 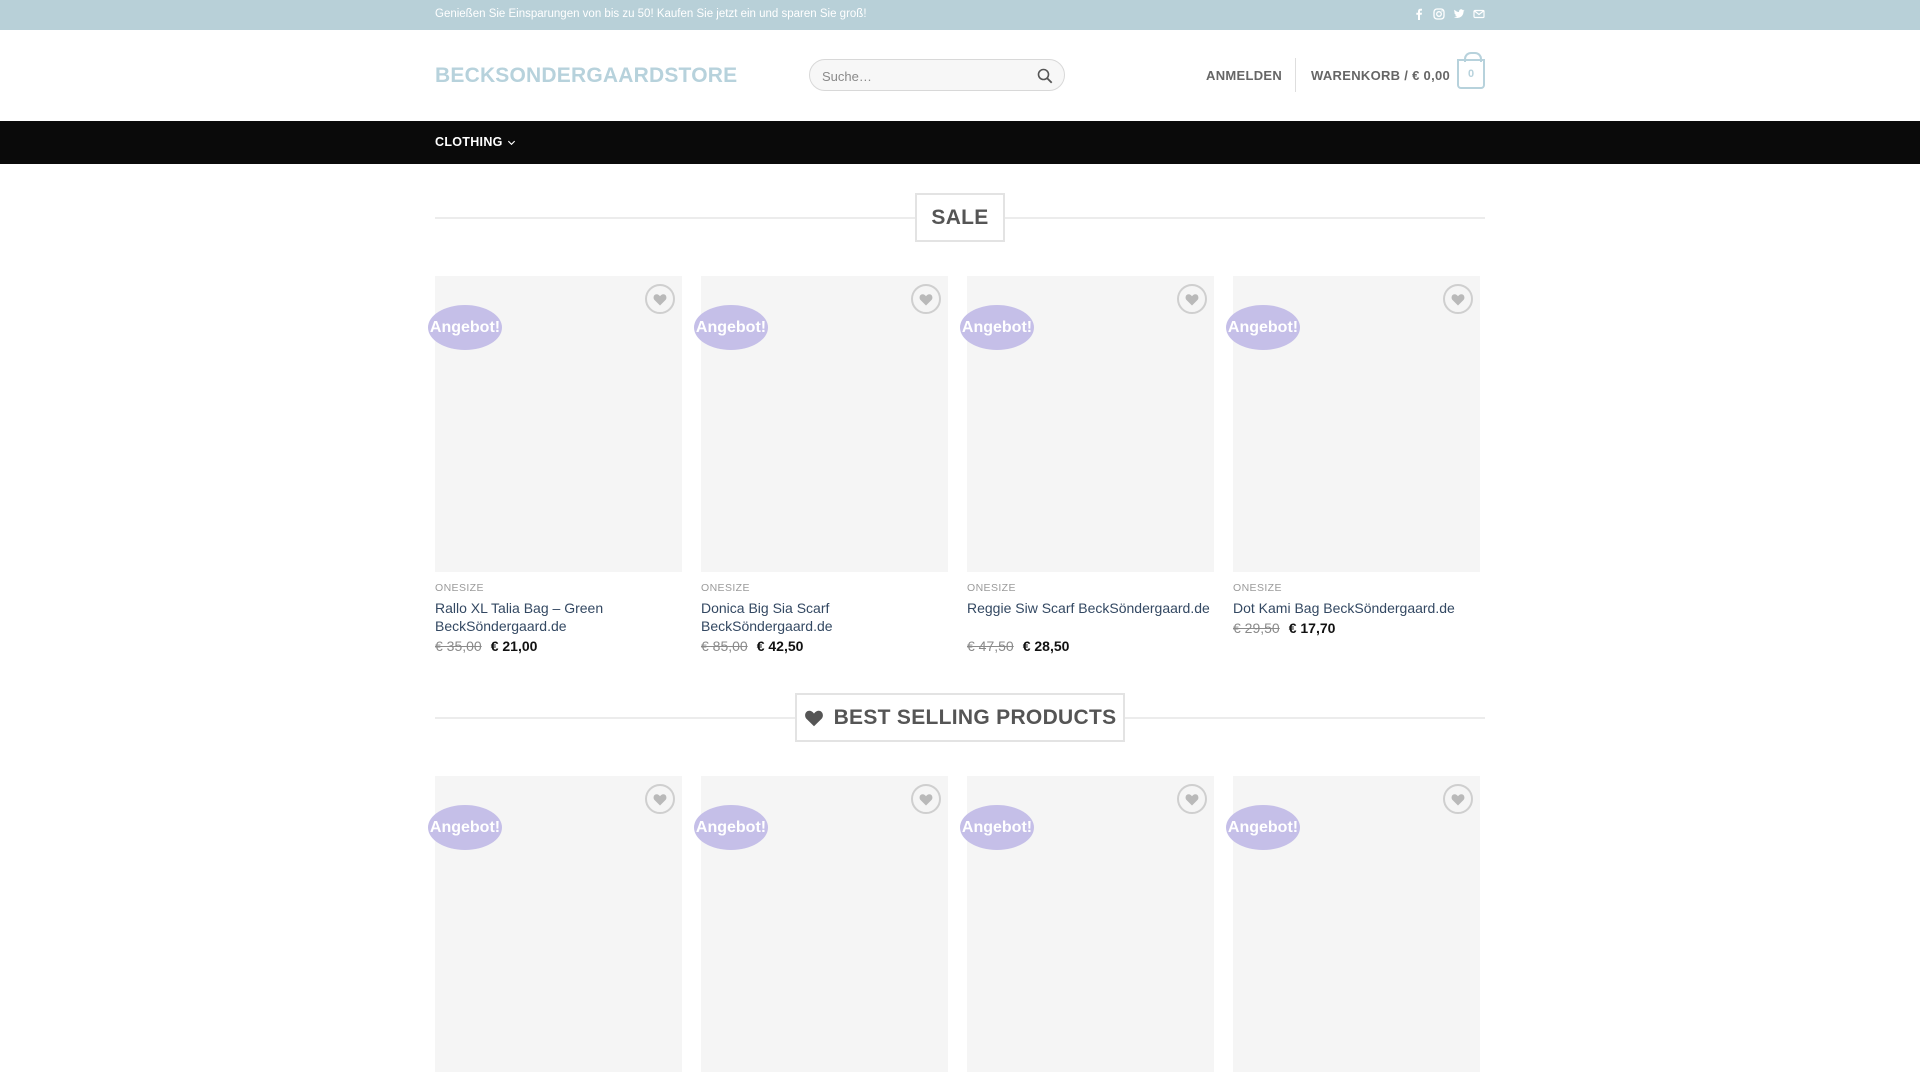 What do you see at coordinates (960, 142) in the screenshot?
I see `main-navigation: CLOTHING` at bounding box center [960, 142].